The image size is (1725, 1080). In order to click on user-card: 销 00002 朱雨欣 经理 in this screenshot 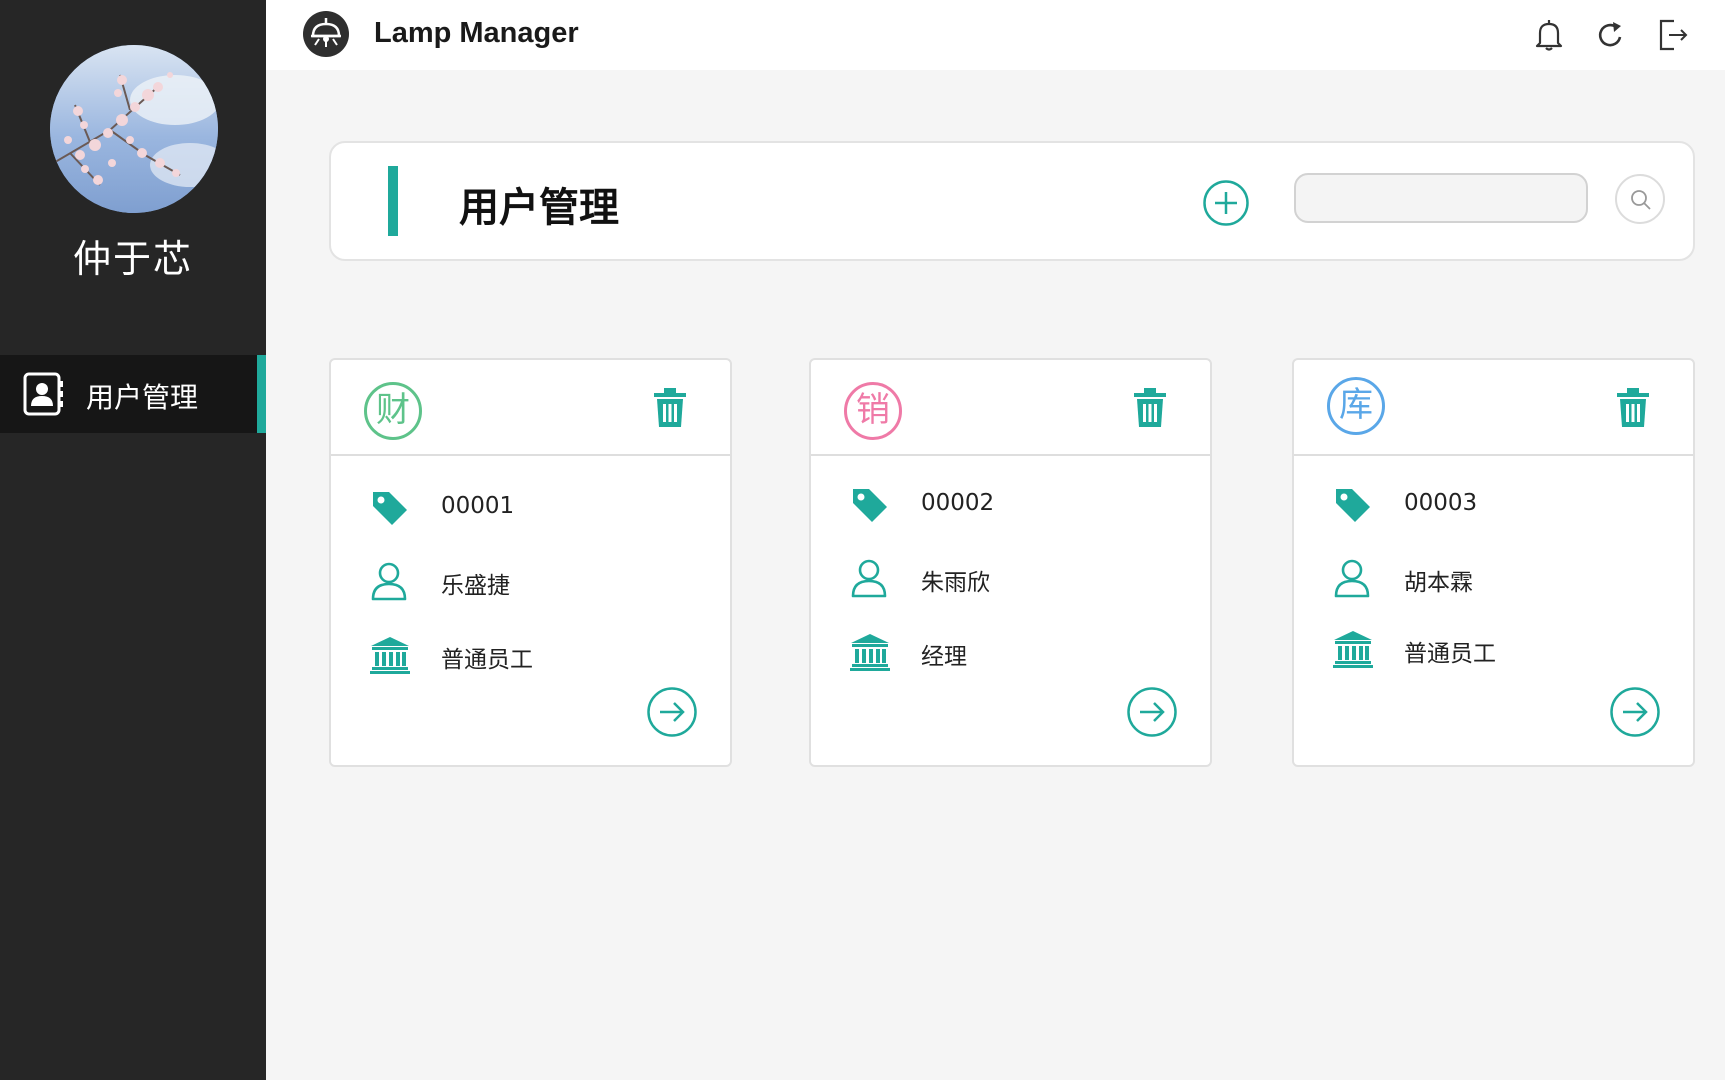, I will do `click(1010, 562)`.